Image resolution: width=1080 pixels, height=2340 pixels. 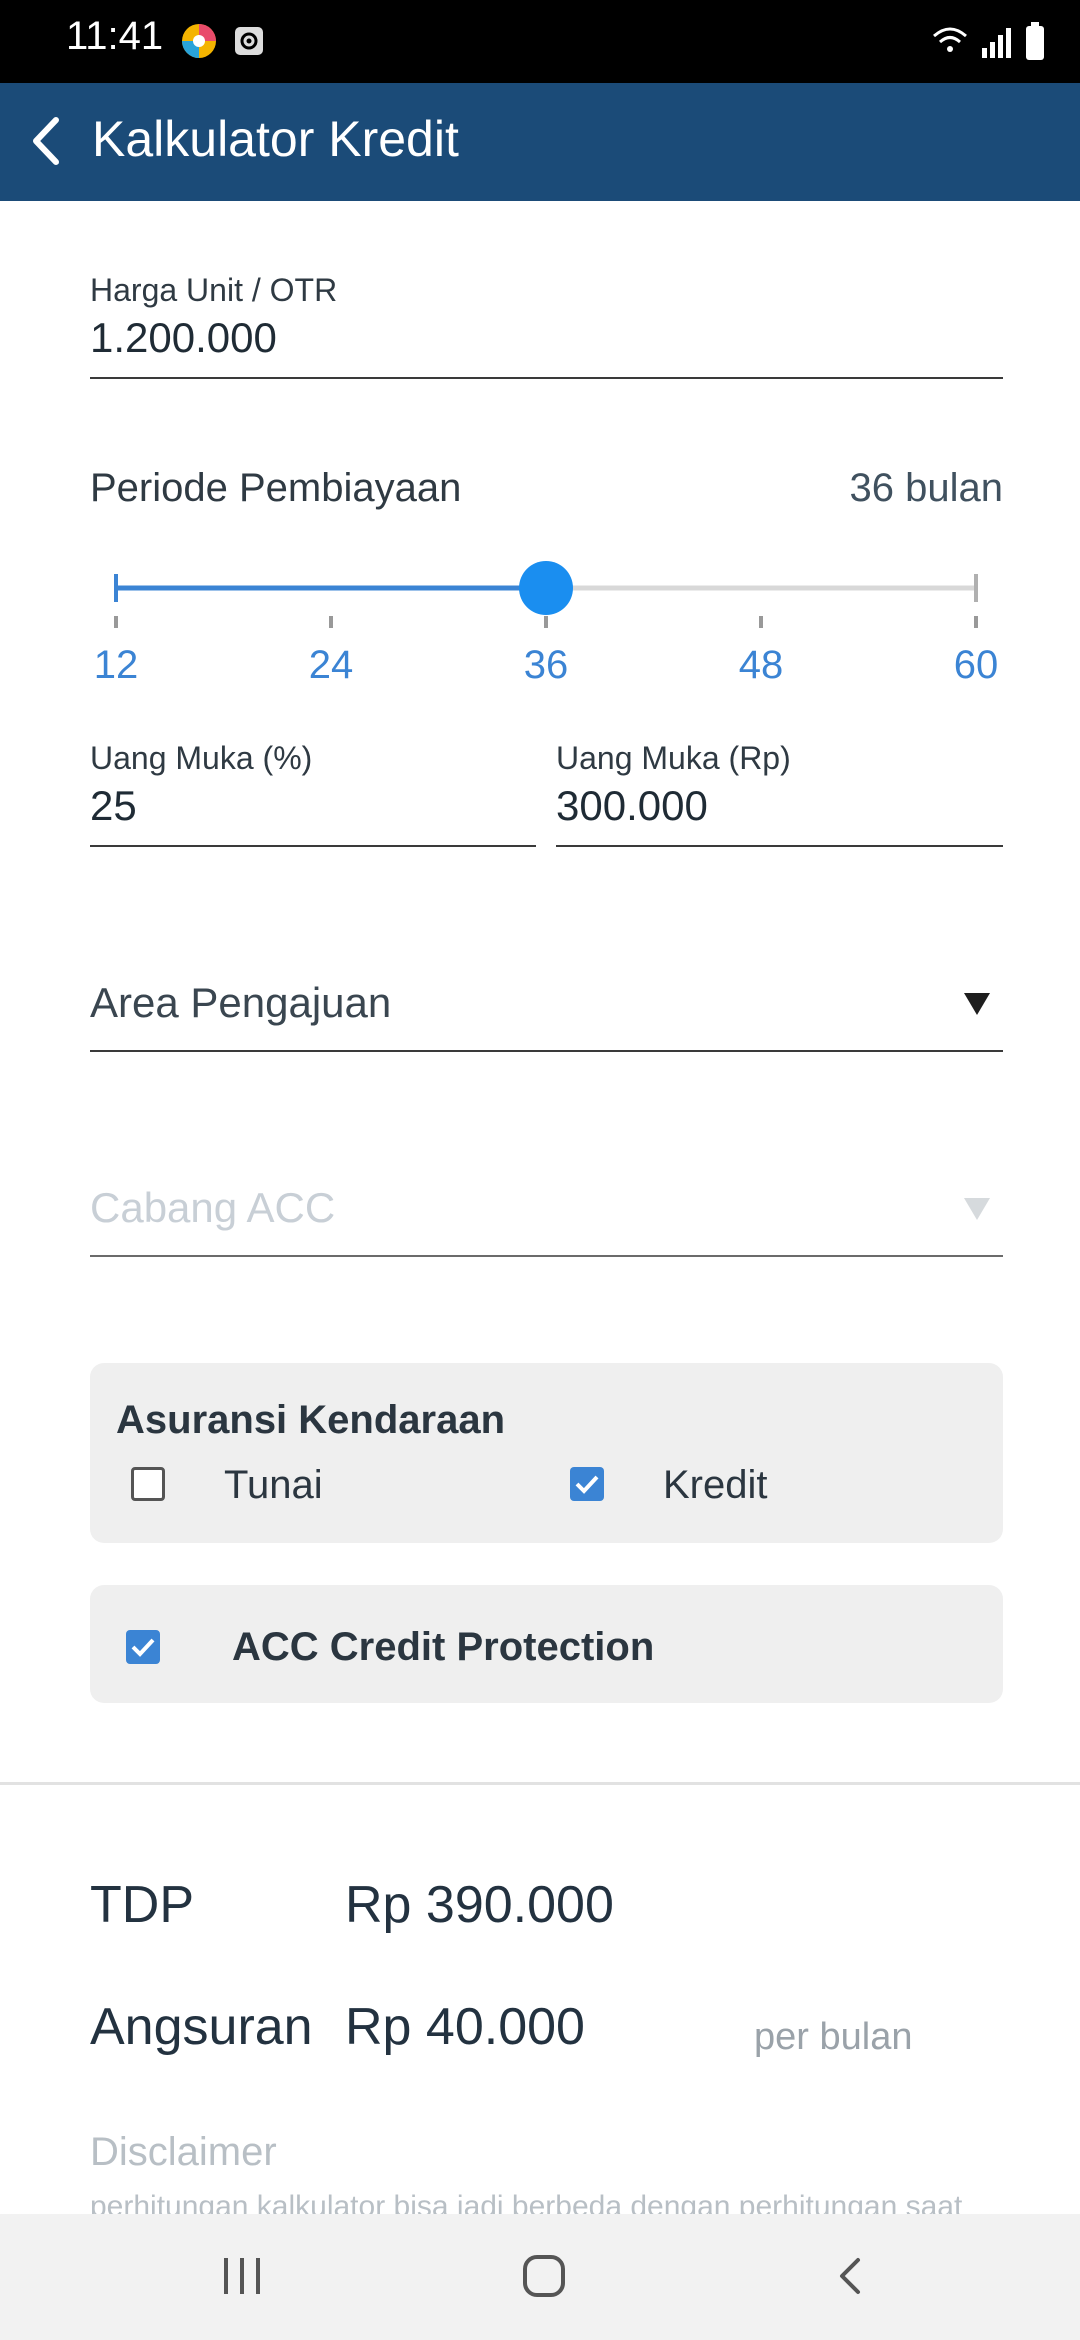 What do you see at coordinates (761, 665) in the screenshot?
I see `tick-label-48: 48` at bounding box center [761, 665].